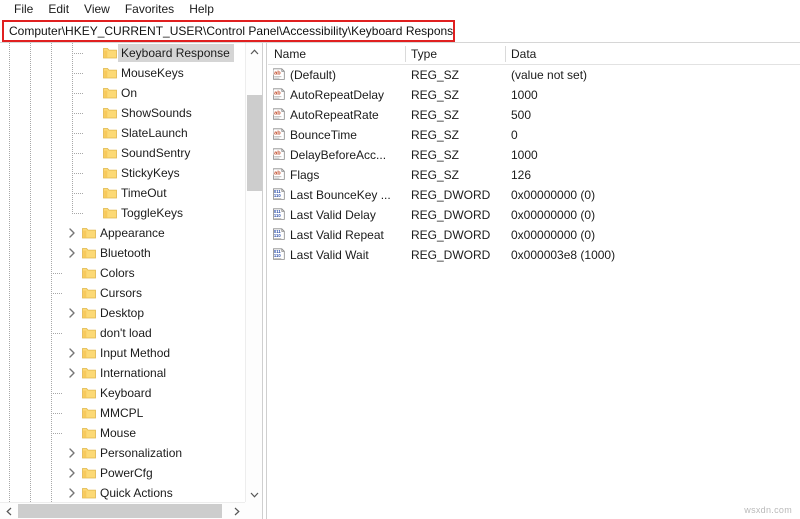  What do you see at coordinates (156, 153) in the screenshot?
I see `tree-item-label: SoundSentry` at bounding box center [156, 153].